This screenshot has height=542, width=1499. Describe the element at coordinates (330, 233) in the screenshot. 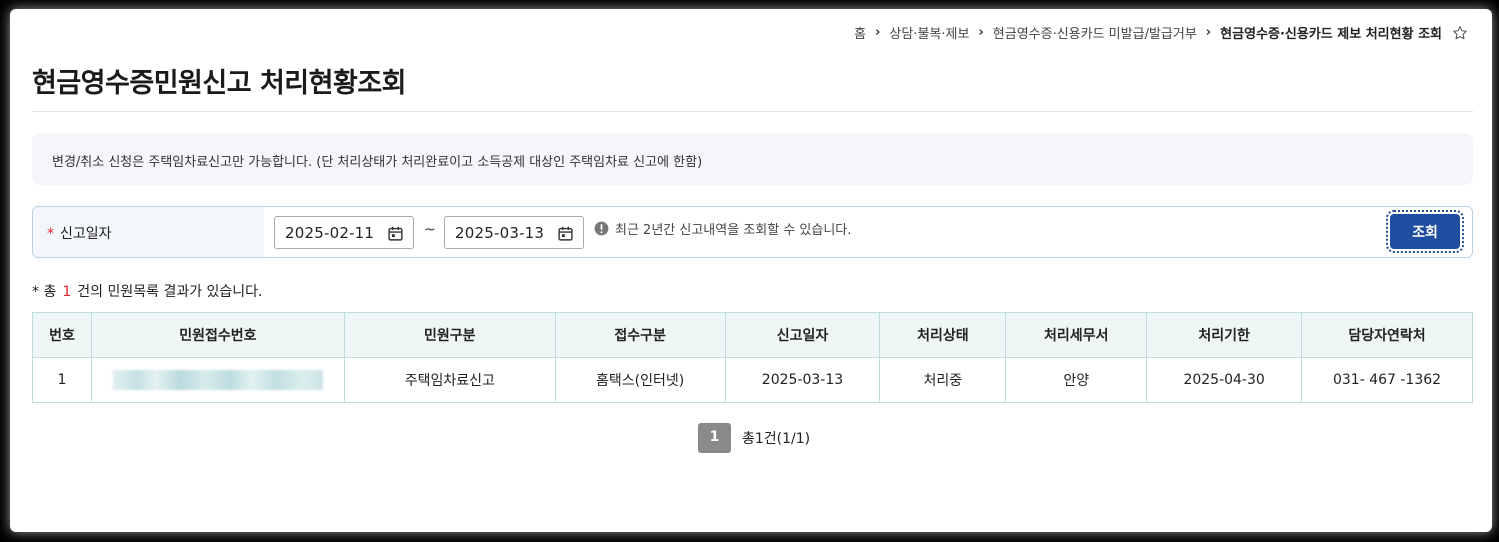

I see `start-date-value: 2025-02-11` at that location.